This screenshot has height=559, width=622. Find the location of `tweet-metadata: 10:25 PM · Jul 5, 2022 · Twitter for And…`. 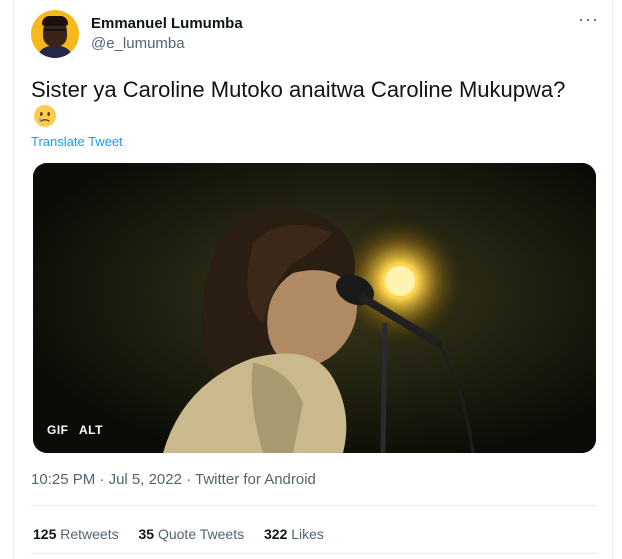

tweet-metadata: 10:25 PM · Jul 5, 2022 · Twitter for And… is located at coordinates (173, 479).